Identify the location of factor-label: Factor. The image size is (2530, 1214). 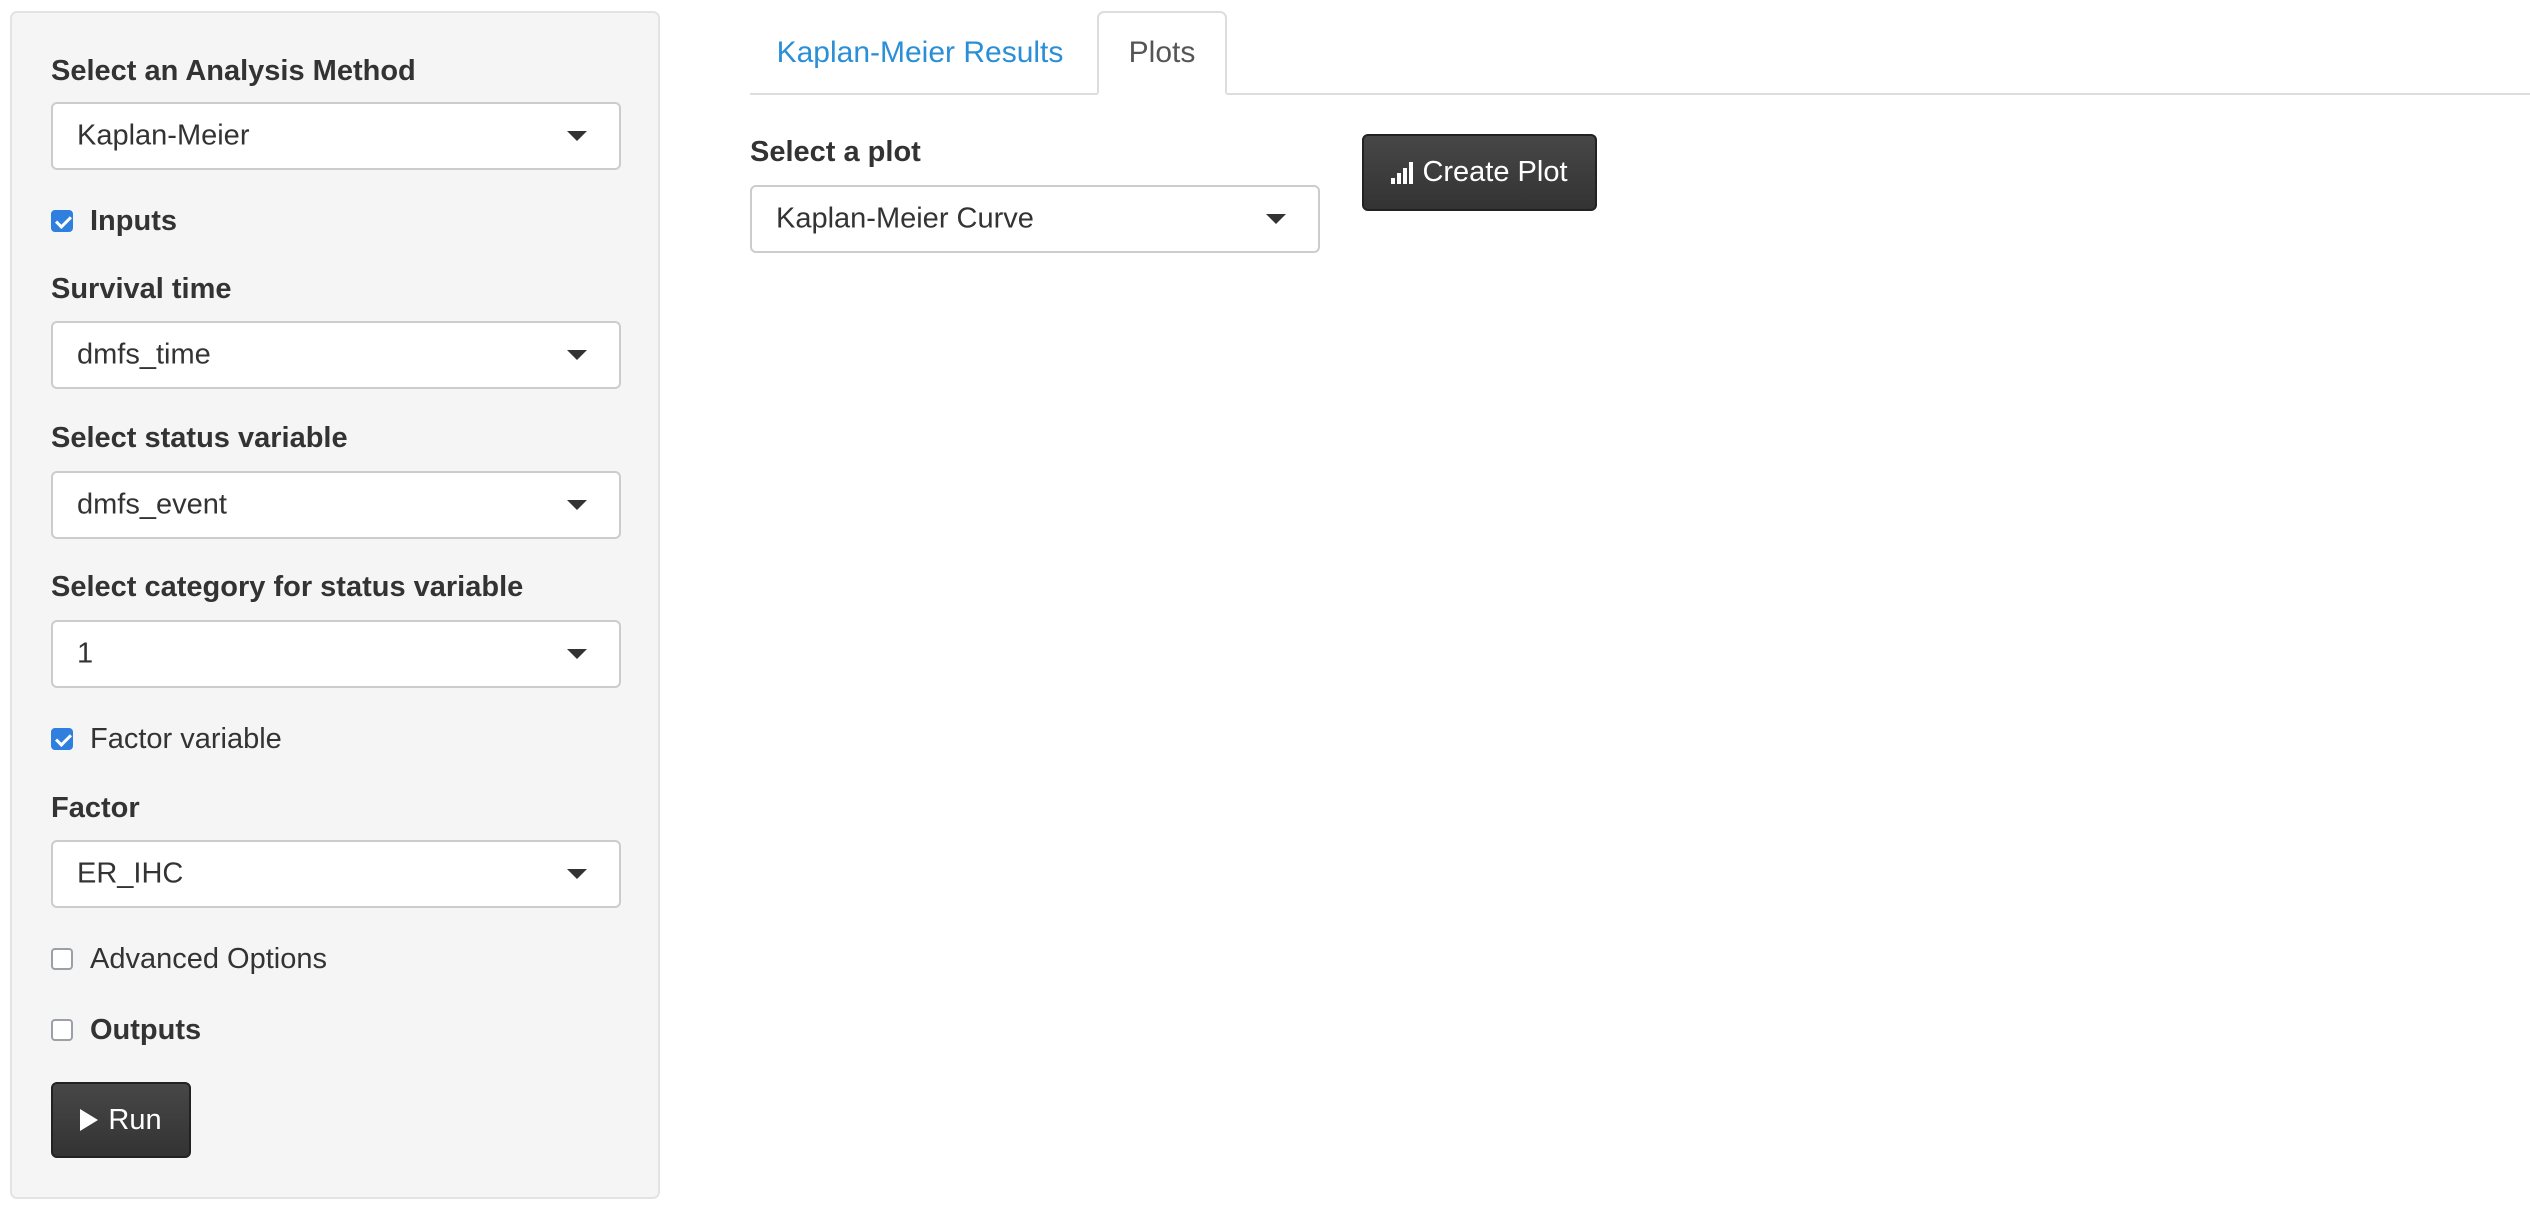
(95, 808).